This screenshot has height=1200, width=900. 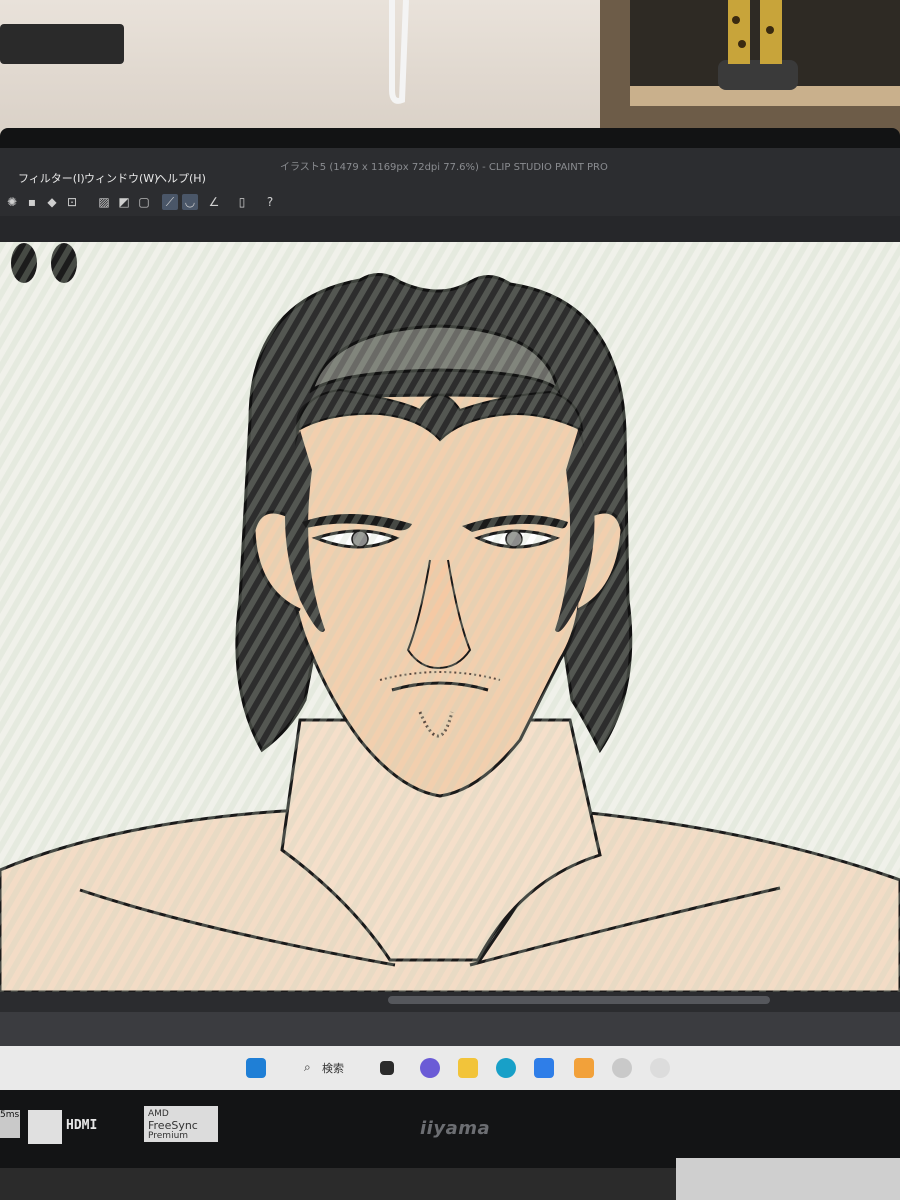 I want to click on ruler-3-icon: ▢, so click(x=144, y=202).